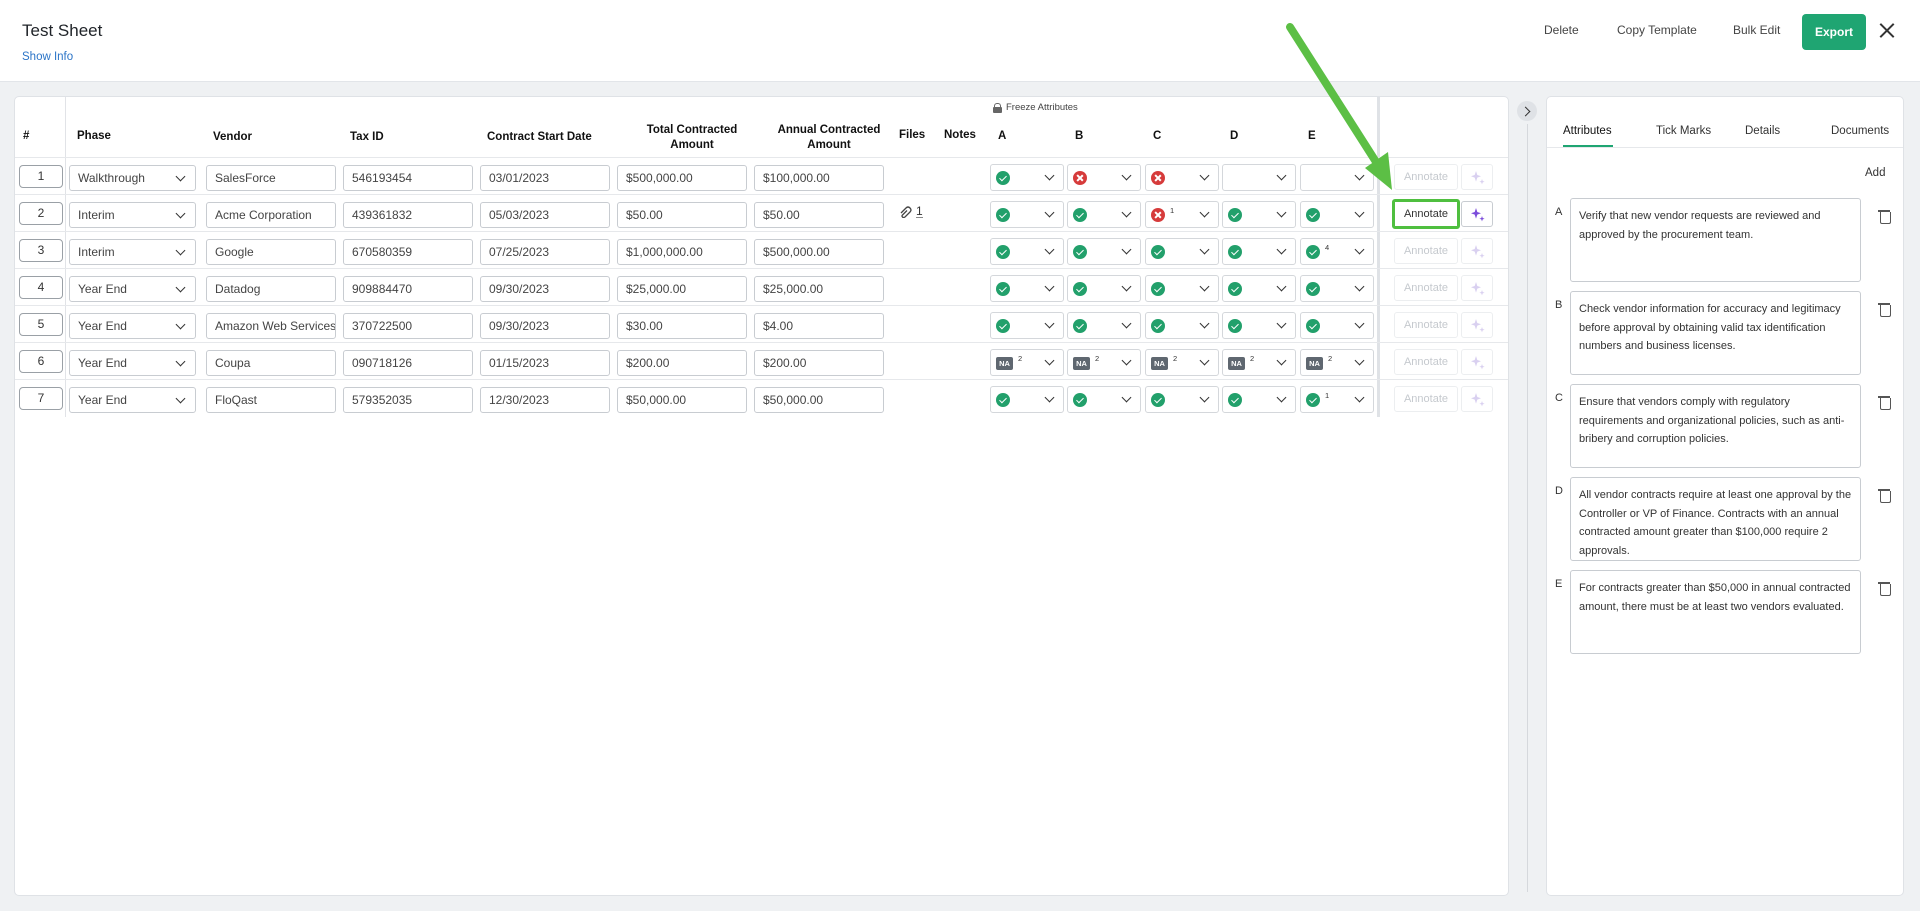 The width and height of the screenshot is (1920, 911). What do you see at coordinates (545, 252) in the screenshot?
I see `contract-start-date-input: 07/25/2023` at bounding box center [545, 252].